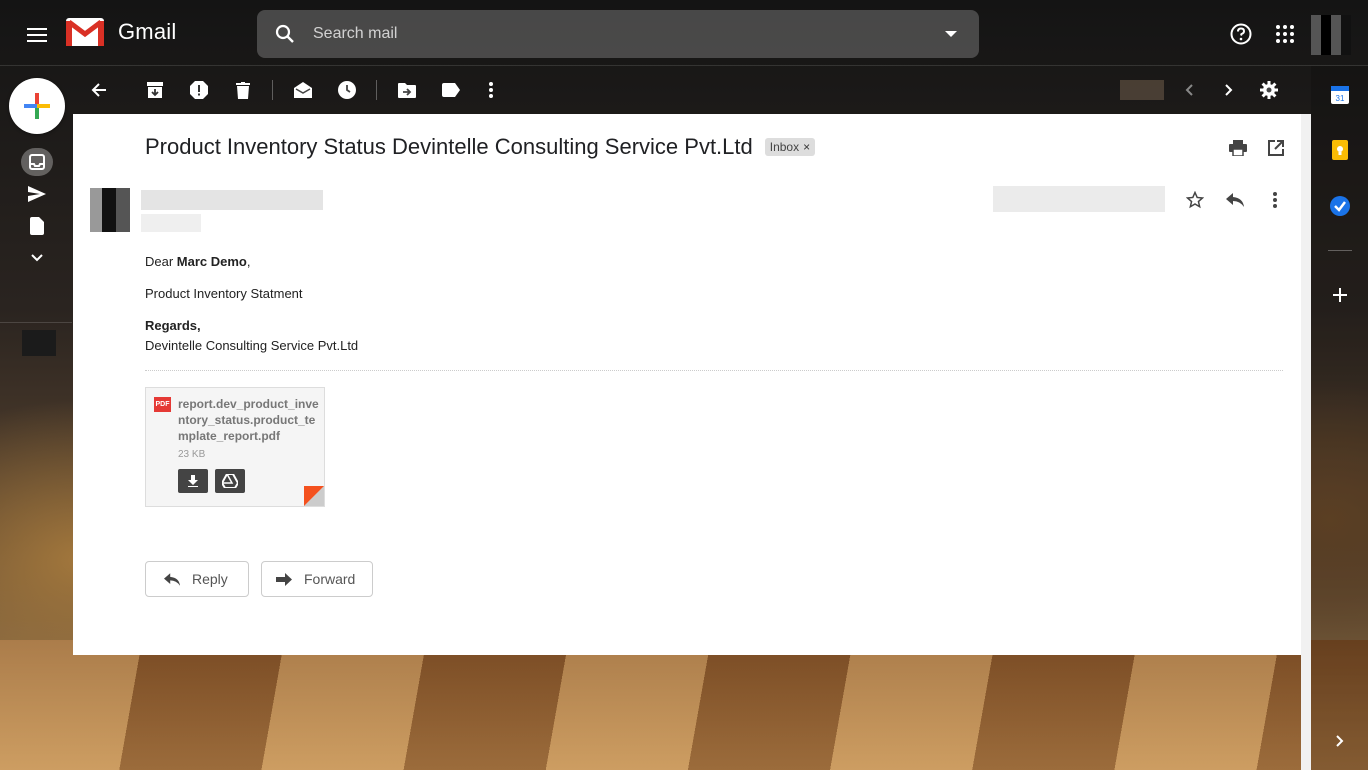 The width and height of the screenshot is (1368, 770). I want to click on newer-button, so click(1189, 90).